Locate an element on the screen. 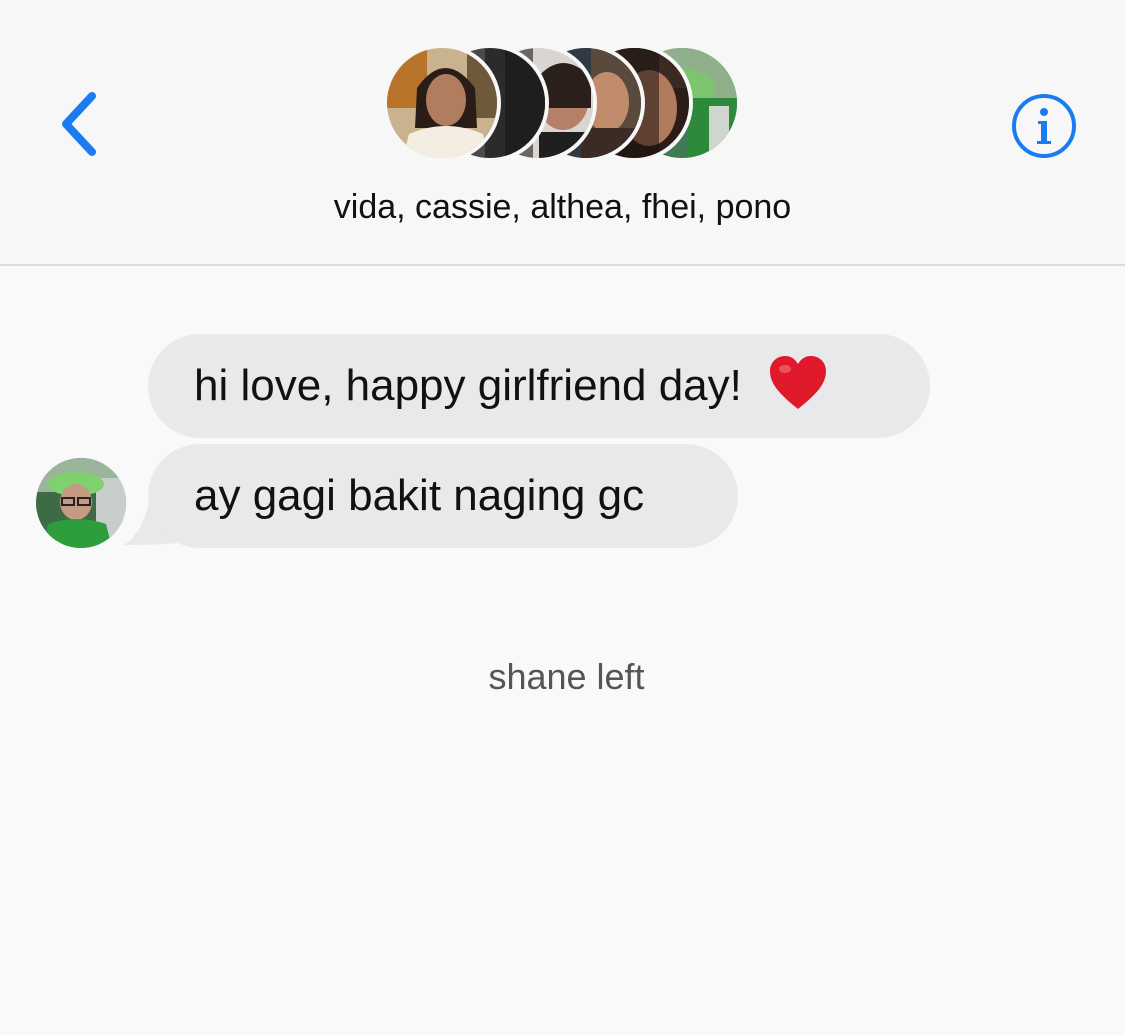  system-note: shane left is located at coordinates (566, 676).